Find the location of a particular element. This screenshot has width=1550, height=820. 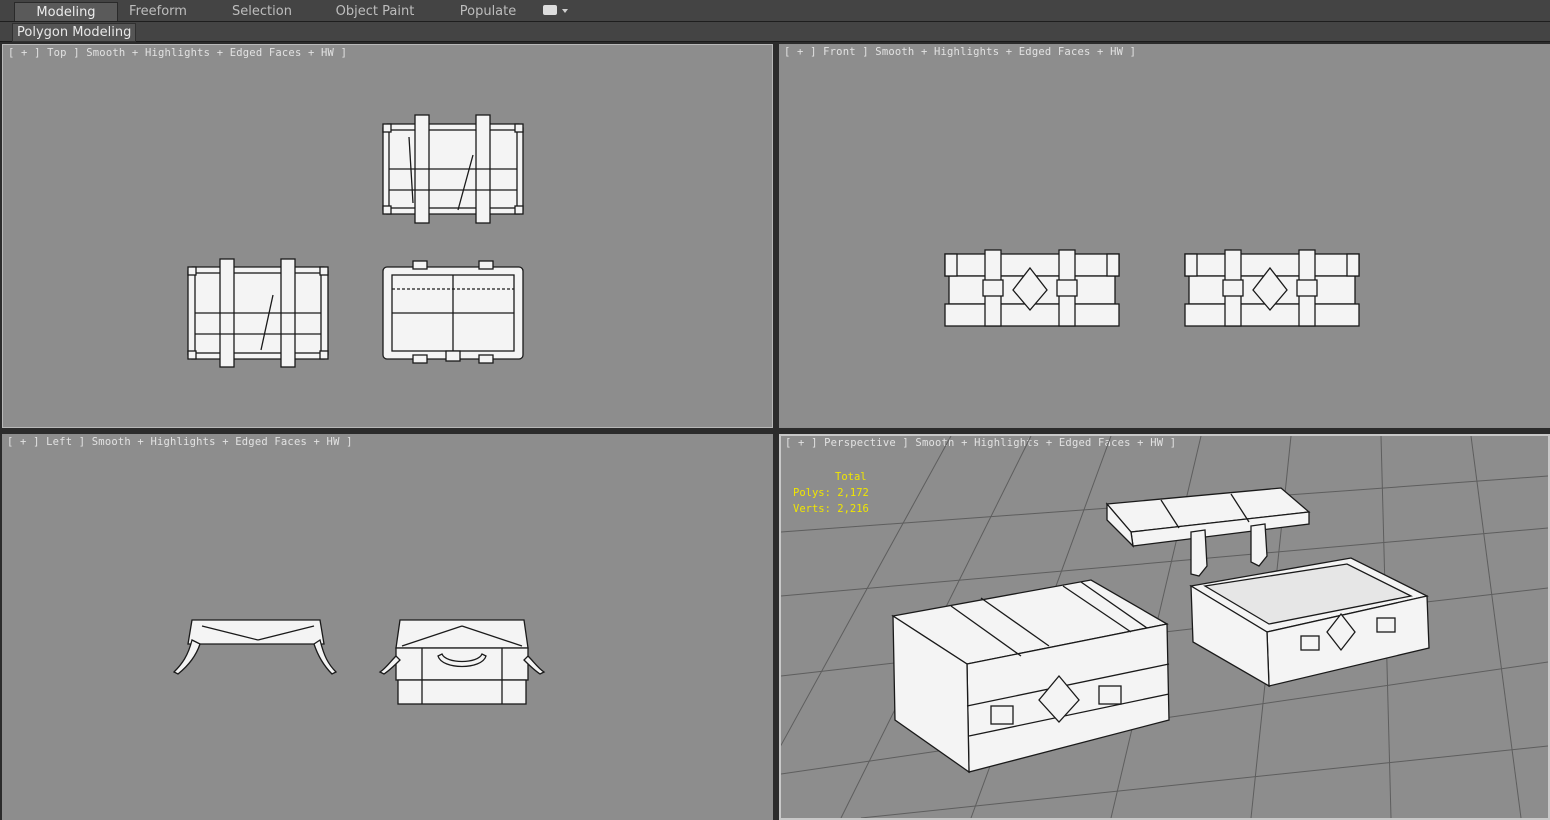

tab-modeling: Modeling is located at coordinates (66, 11).